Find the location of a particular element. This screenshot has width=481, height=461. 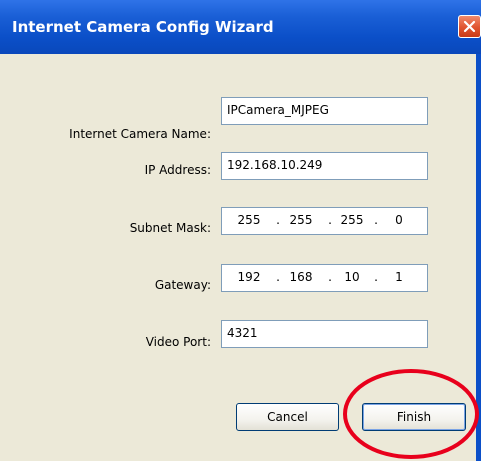

video-port-input: 4321 is located at coordinates (324, 334).